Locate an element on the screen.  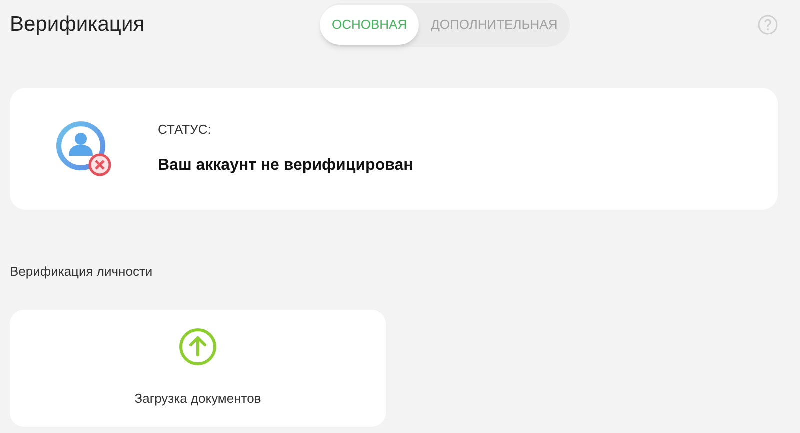
status-label: СТАТУС: is located at coordinates (185, 130).